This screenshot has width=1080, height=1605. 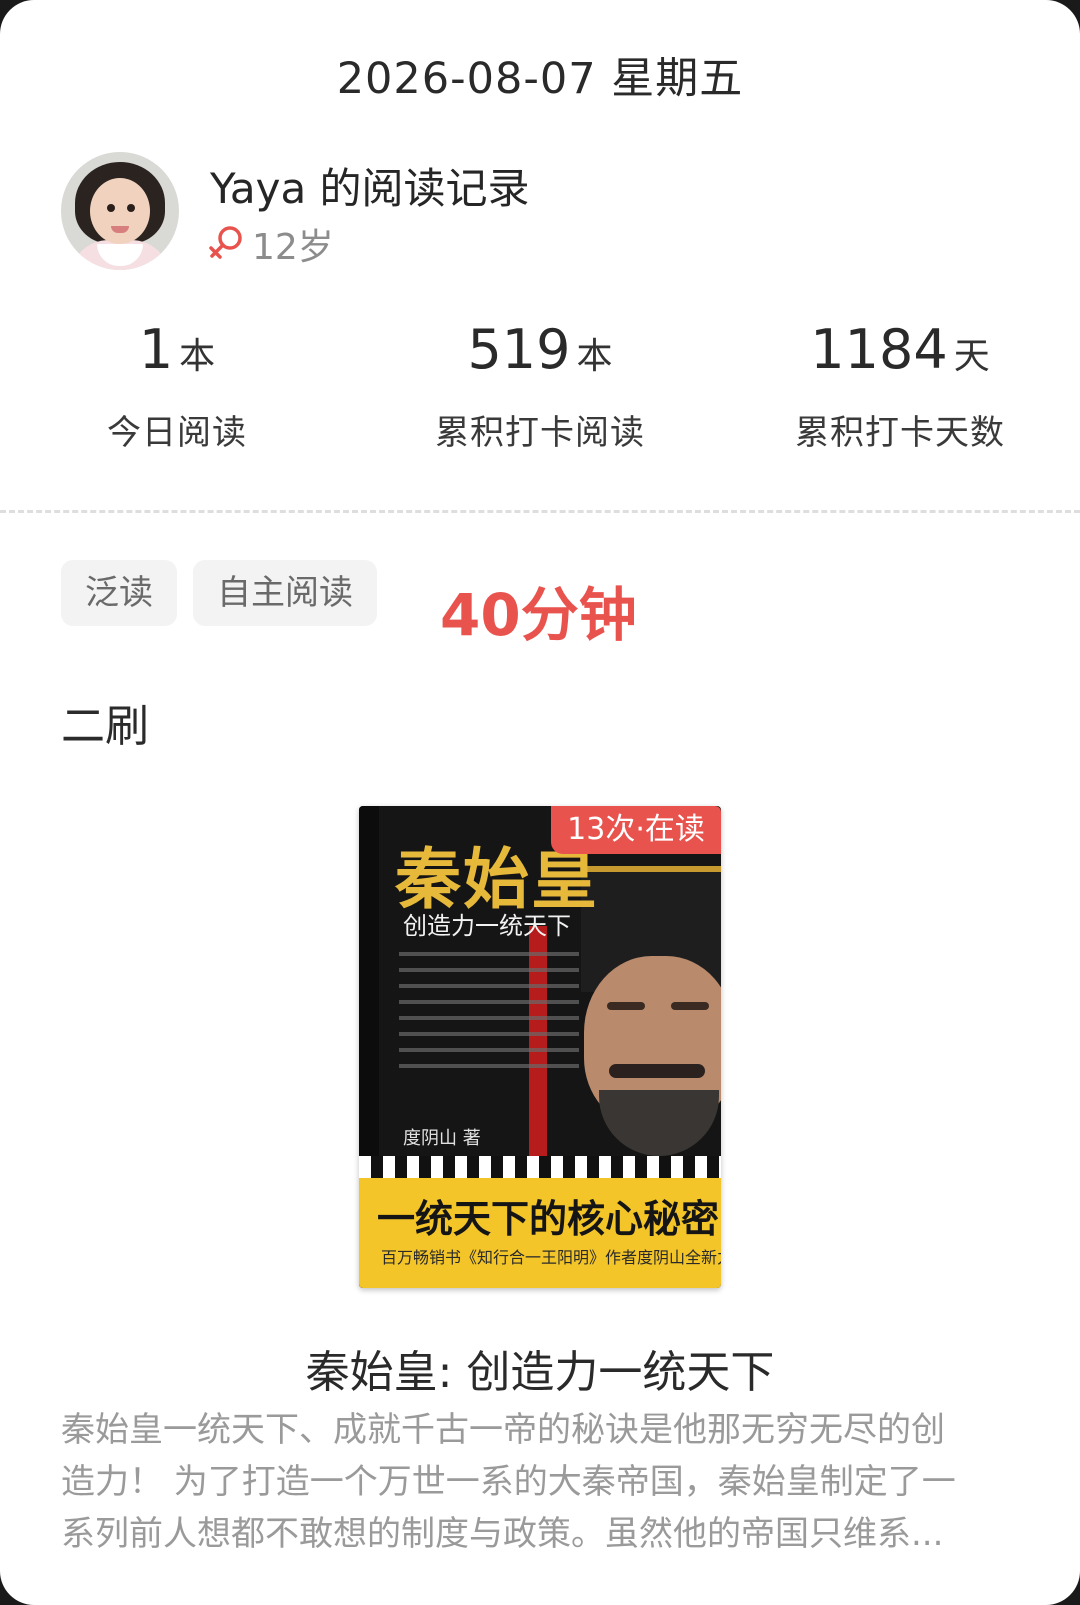 I want to click on avatar, so click(x=120, y=211).